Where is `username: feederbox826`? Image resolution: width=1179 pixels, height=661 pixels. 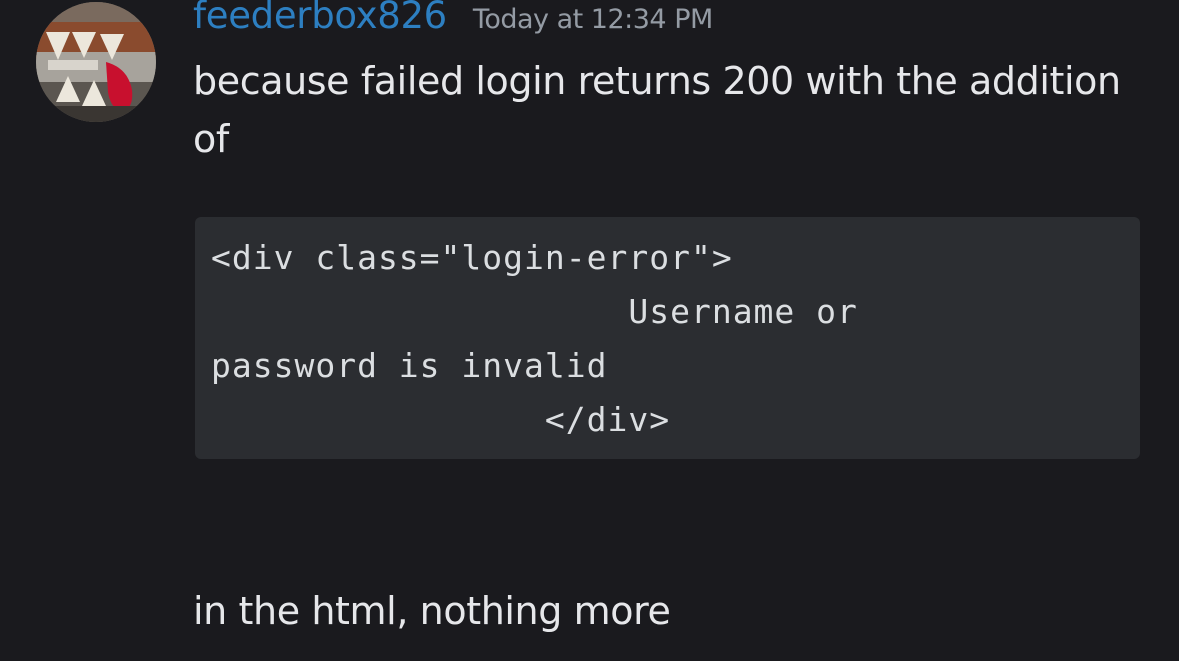
username: feederbox826 is located at coordinates (320, 18).